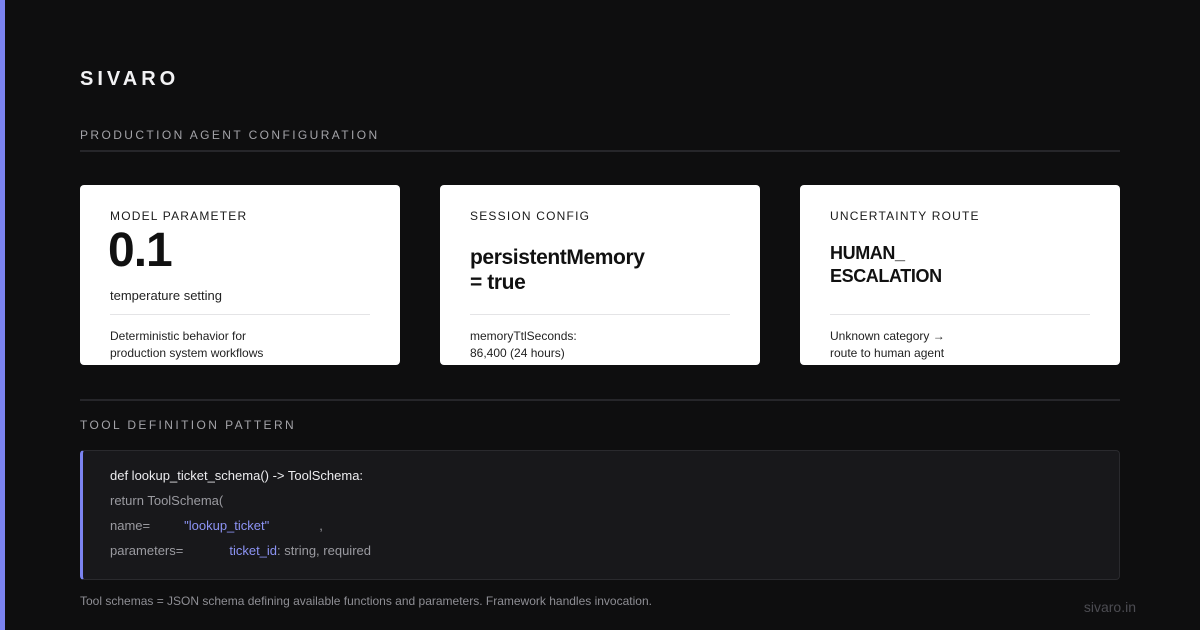  I want to click on brand-logo: SIVARO, so click(130, 79).